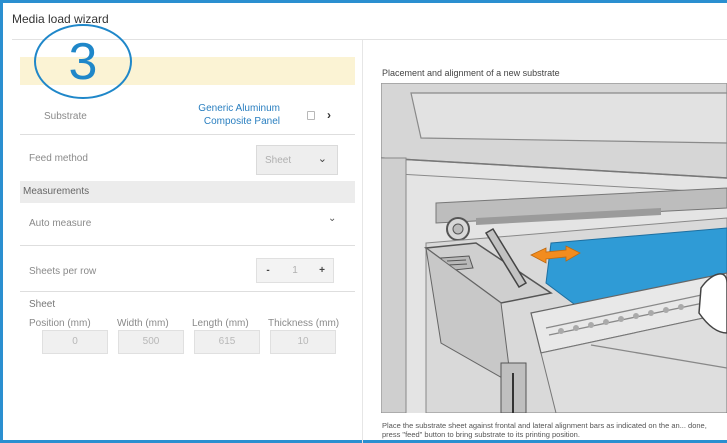  I want to click on sheet-header: Sheet, so click(42, 304).